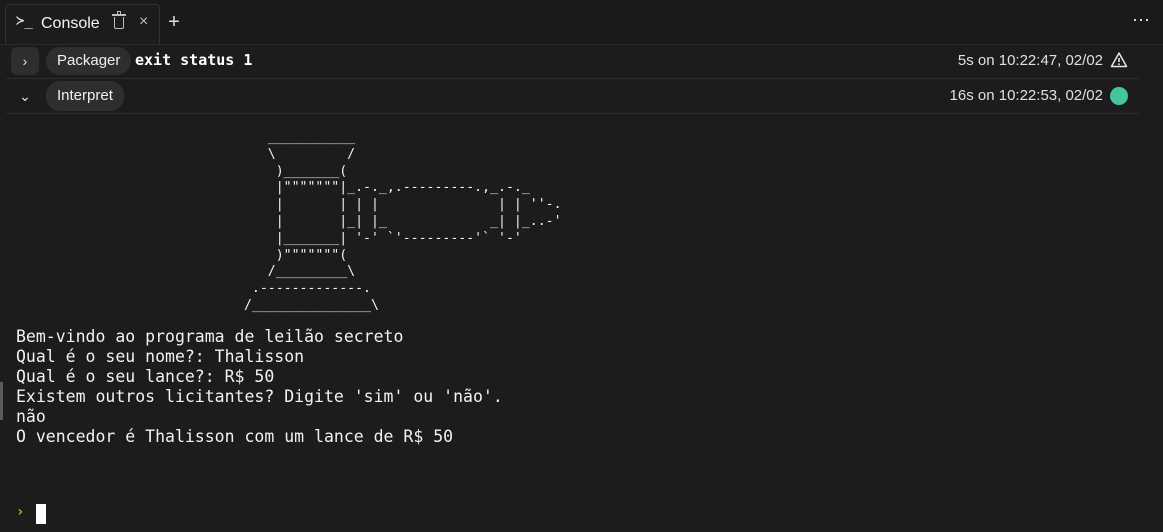  I want to click on output-line: Qual é o seu lance?: R$ 50, so click(145, 376).